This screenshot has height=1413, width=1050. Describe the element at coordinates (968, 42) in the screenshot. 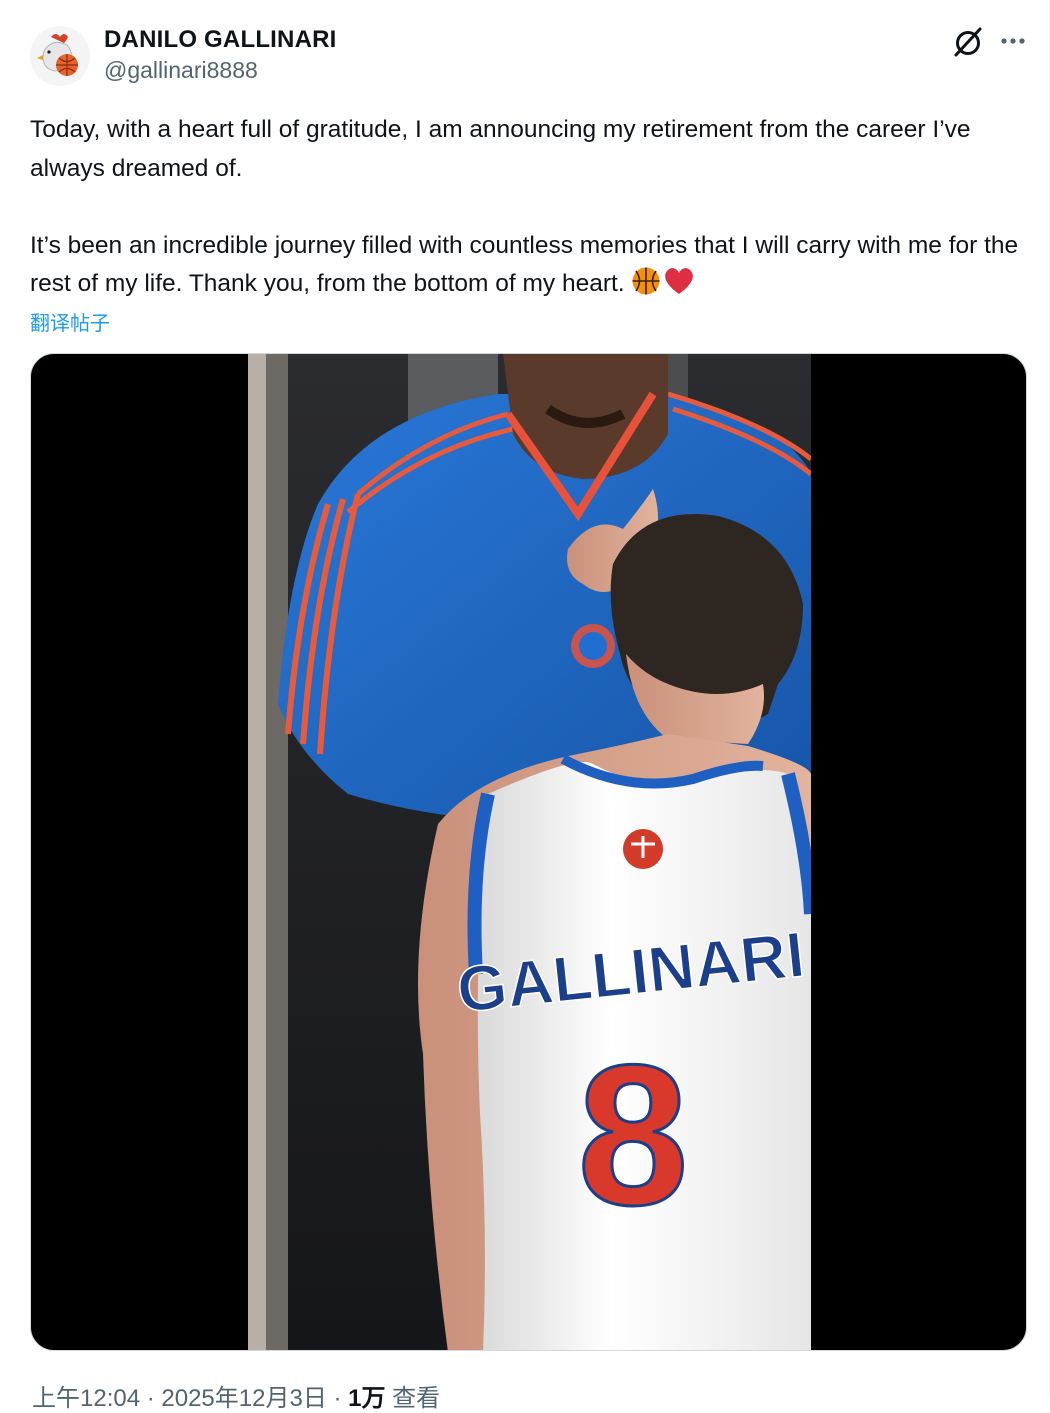

I see `grok-icon` at that location.